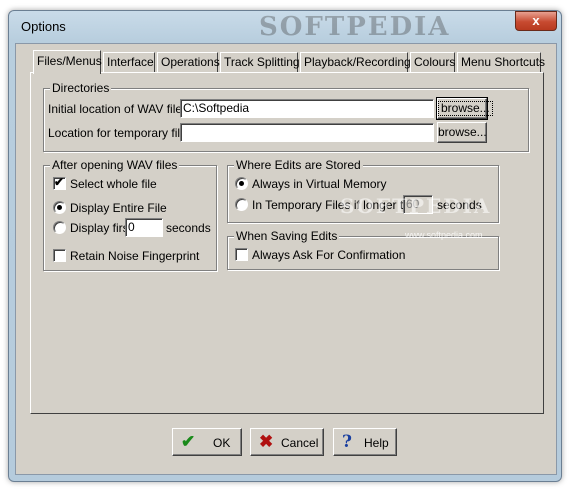 The height and width of the screenshot is (494, 582). What do you see at coordinates (120, 109) in the screenshot?
I see `wav-location-label: Initial location of WAV files:` at bounding box center [120, 109].